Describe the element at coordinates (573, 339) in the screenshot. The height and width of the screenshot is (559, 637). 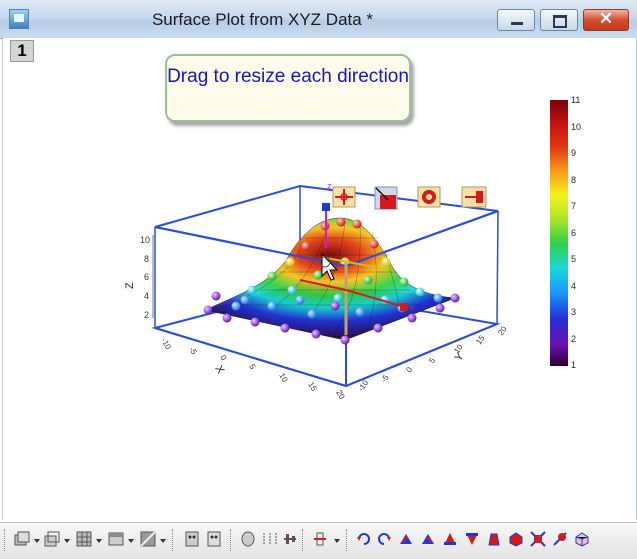
I see `color-scale-tick: 2` at that location.